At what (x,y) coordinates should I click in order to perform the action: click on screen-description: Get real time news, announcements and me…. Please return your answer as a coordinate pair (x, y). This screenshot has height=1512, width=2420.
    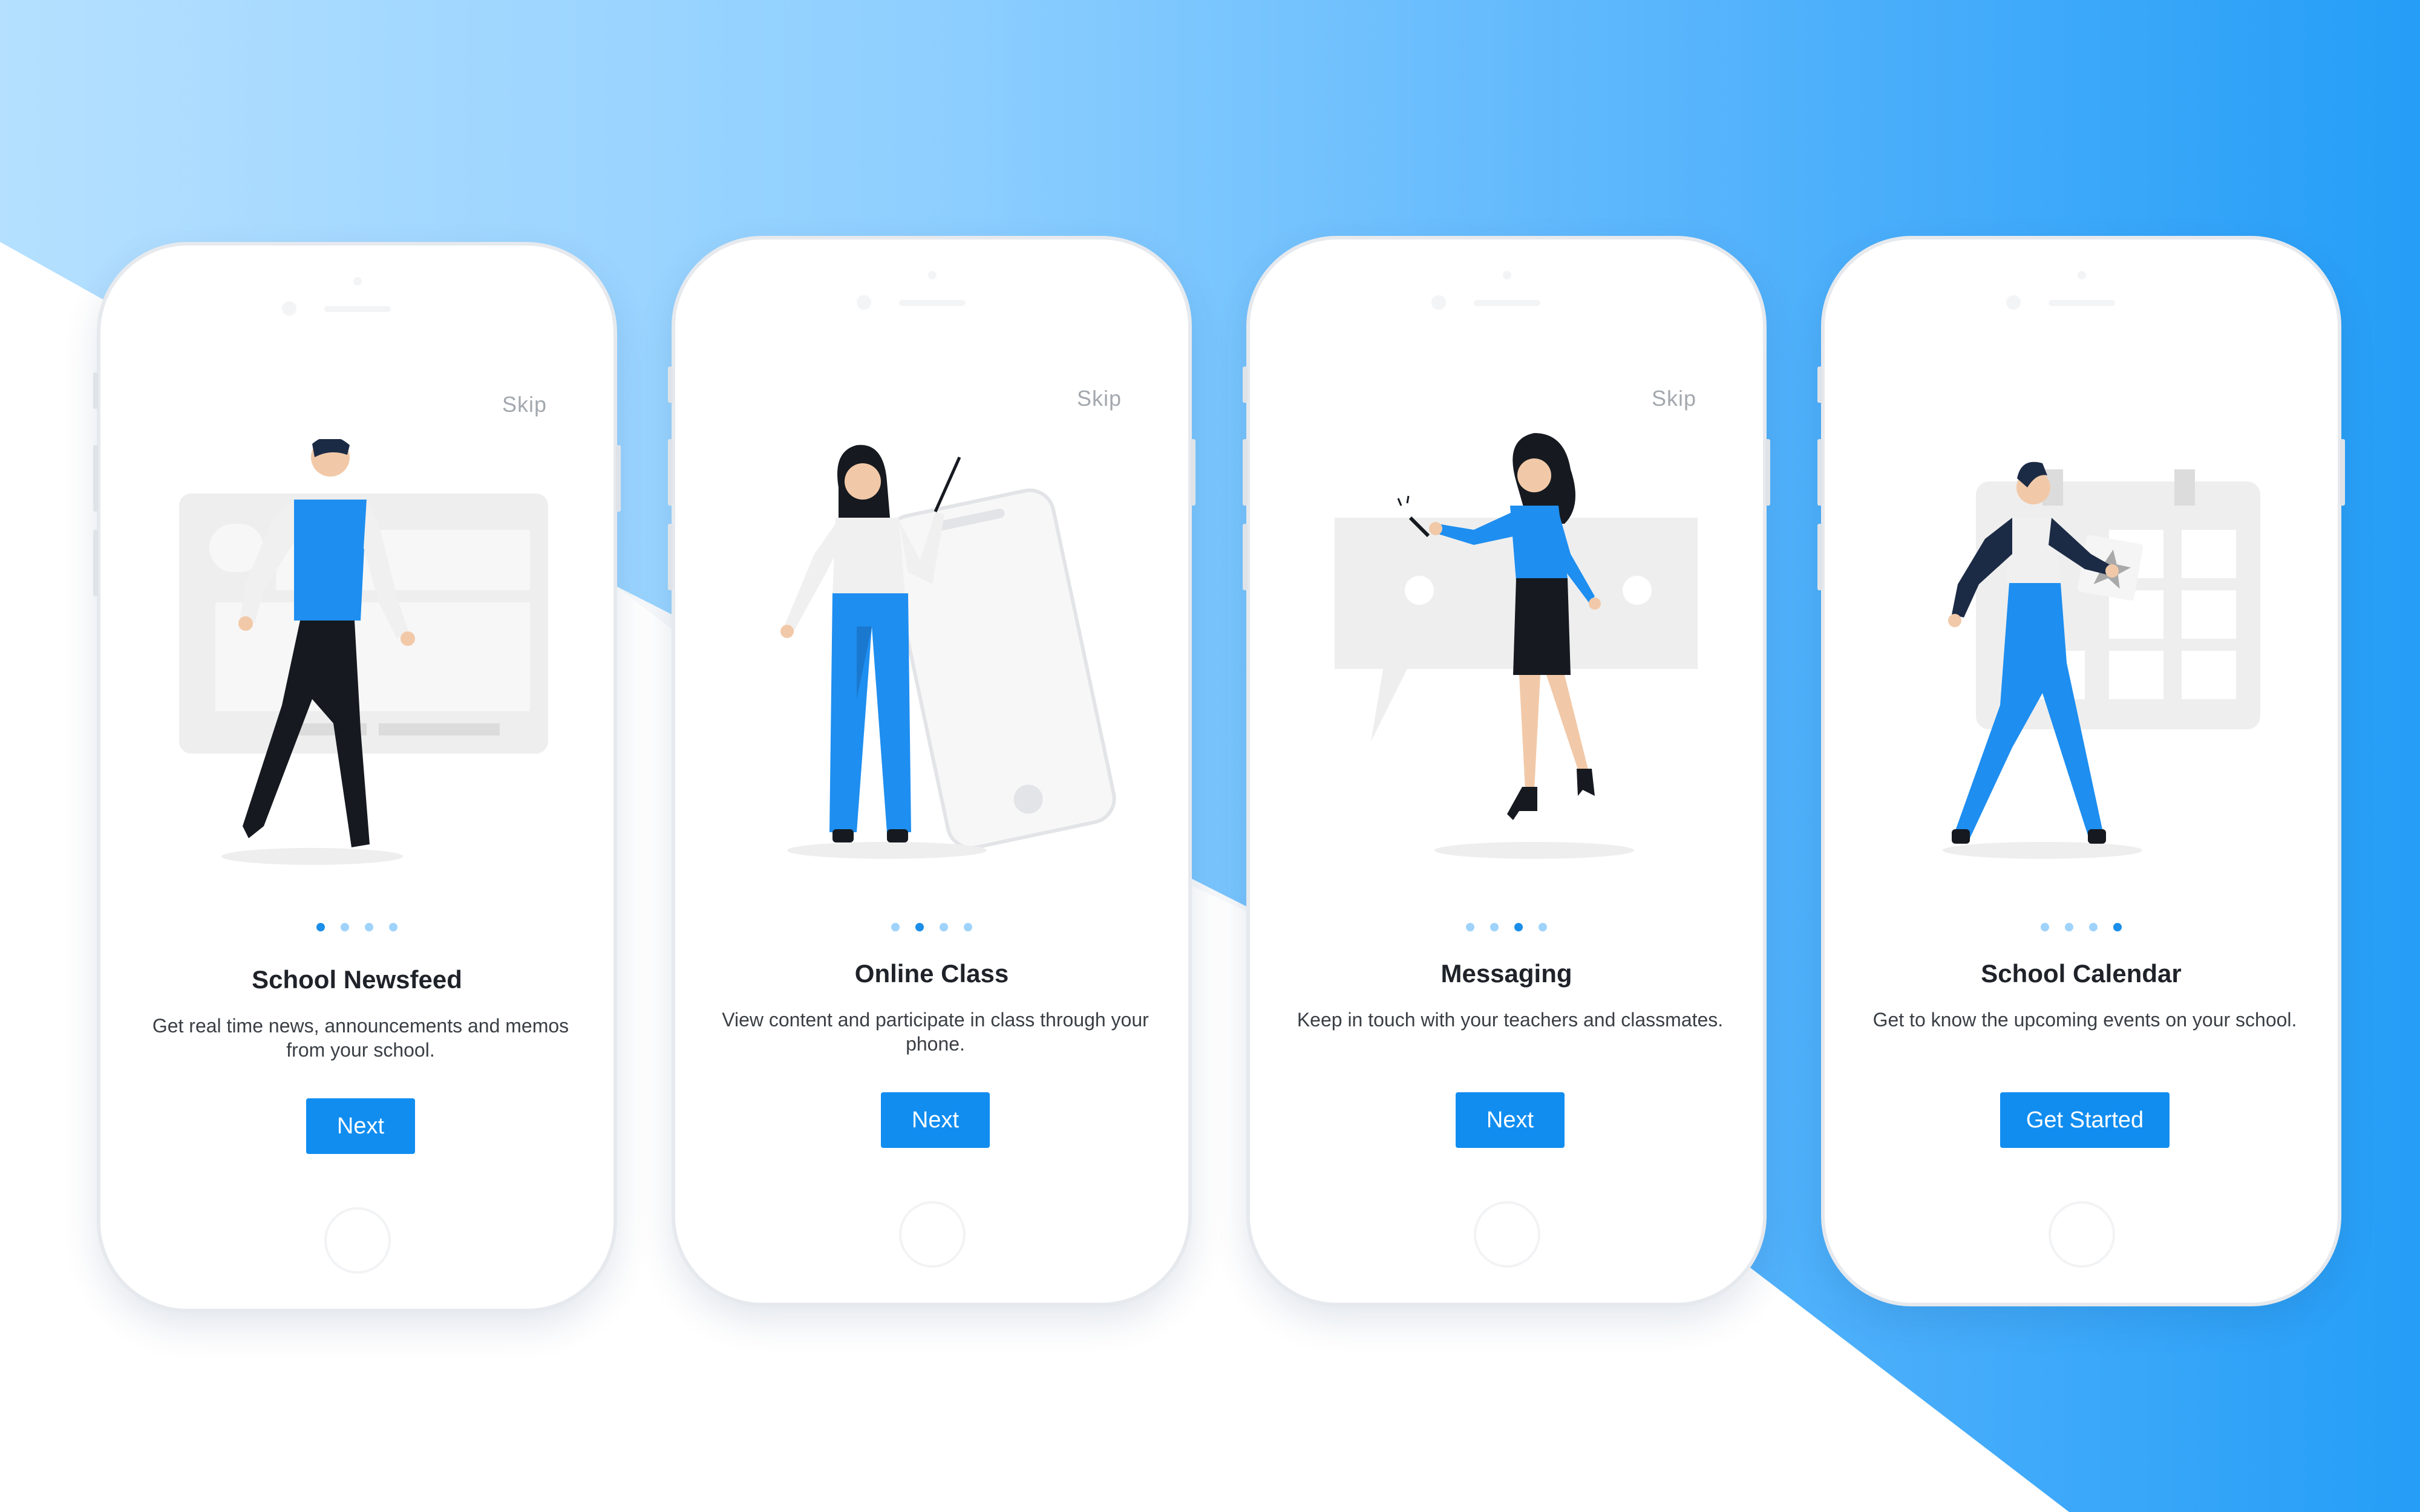
    Looking at the image, I should click on (360, 1038).